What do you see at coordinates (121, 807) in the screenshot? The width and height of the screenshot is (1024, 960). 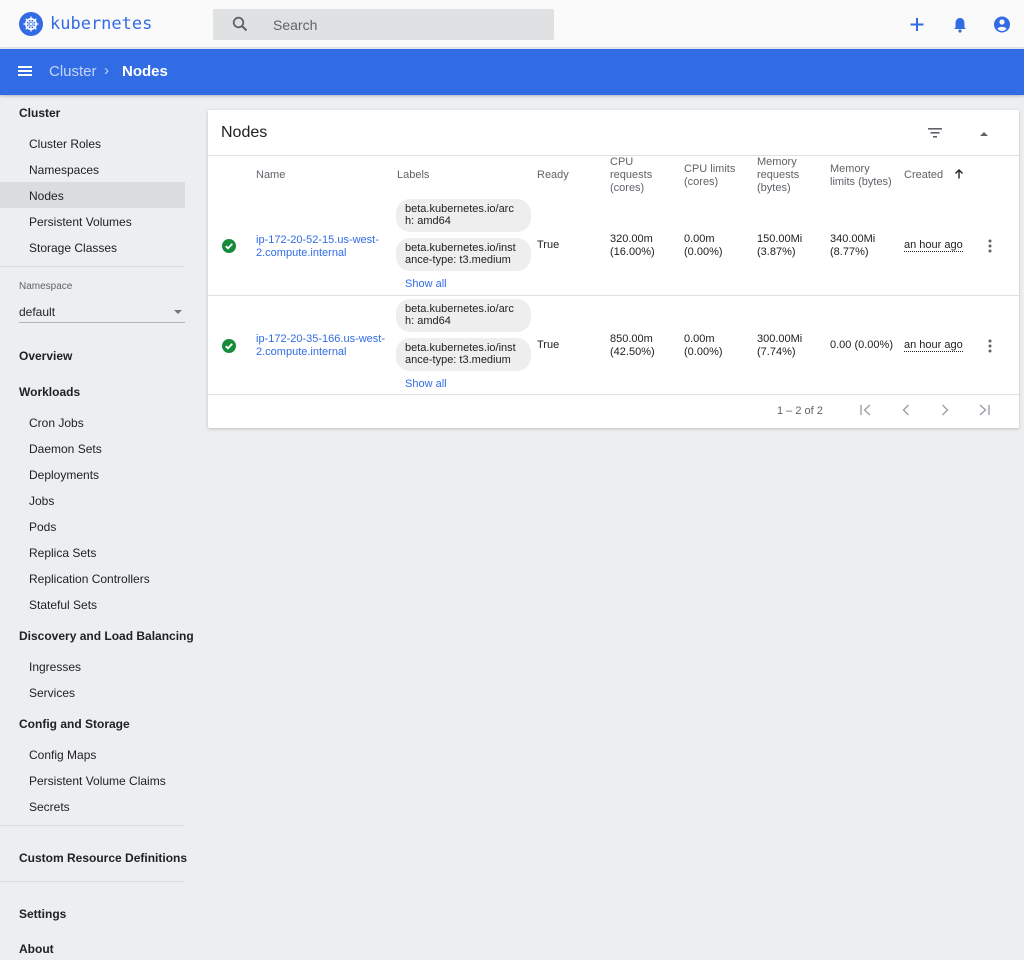 I see `sidebar-item-secrets: Secrets` at bounding box center [121, 807].